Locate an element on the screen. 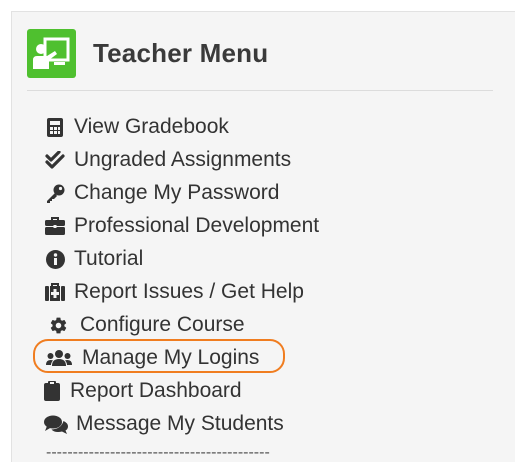 This screenshot has width=517, height=462. clipboard-icon is located at coordinates (52, 391).